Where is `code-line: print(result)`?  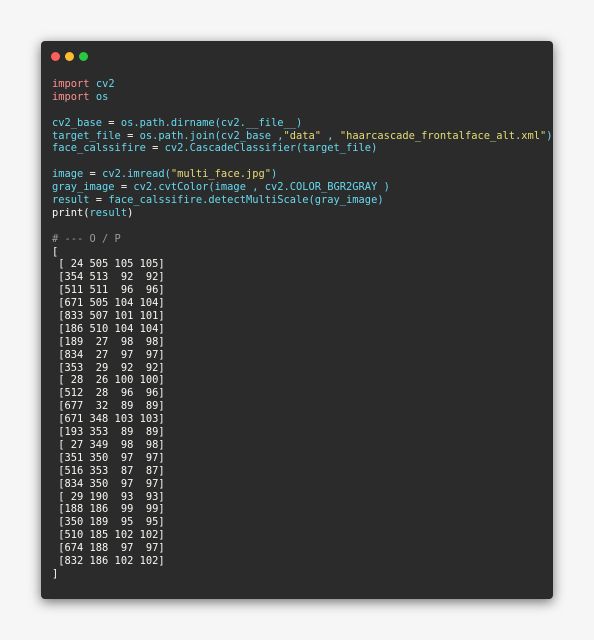
code-line: print(result) is located at coordinates (300, 213).